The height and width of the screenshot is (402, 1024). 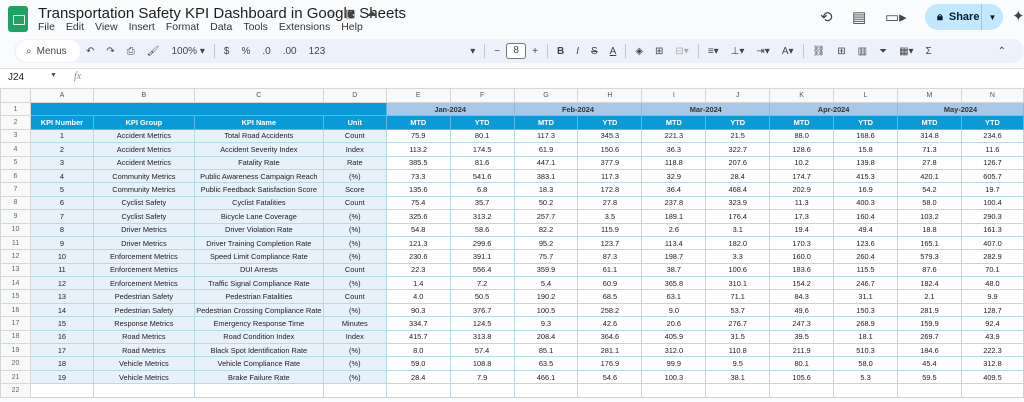 I want to click on mtd-value-cell: 54.8, so click(x=418, y=229).